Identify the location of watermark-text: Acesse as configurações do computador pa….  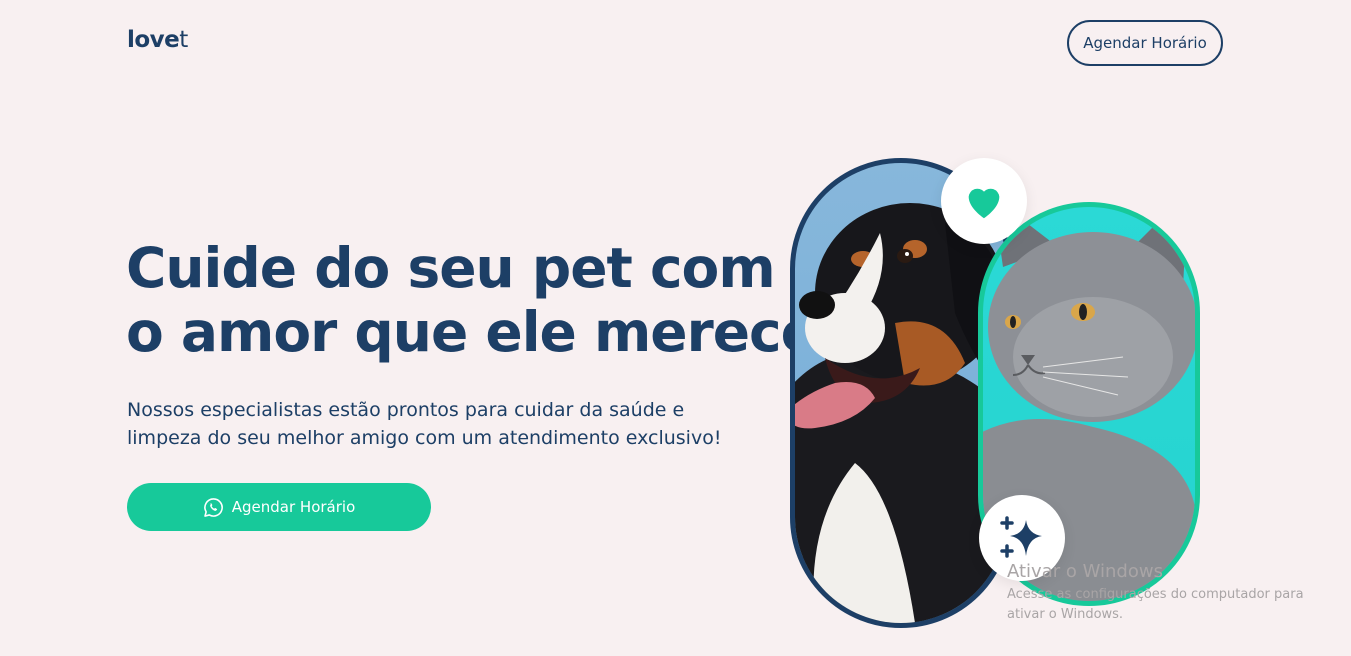
(1167, 605).